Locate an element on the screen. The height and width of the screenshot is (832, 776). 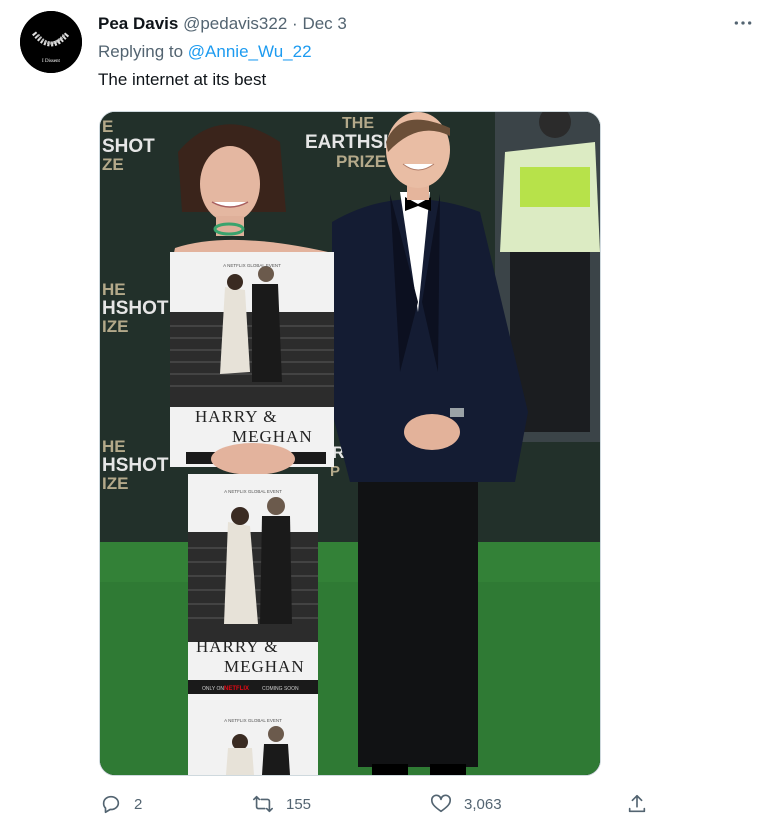
share-icon is located at coordinates (637, 803).